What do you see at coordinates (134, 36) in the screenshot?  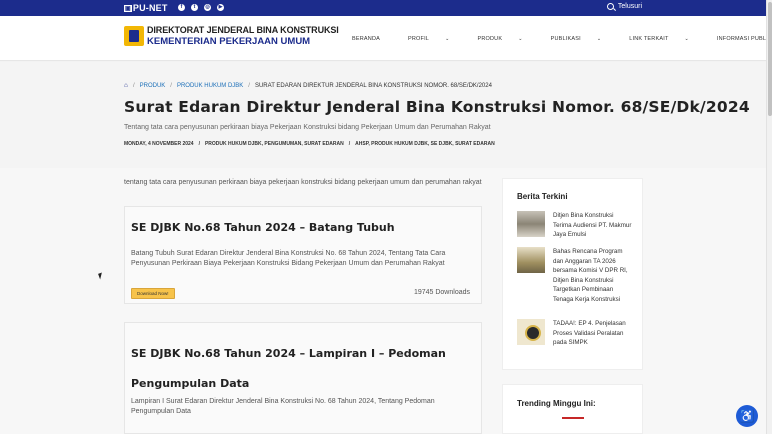 I see `ministry-emblem-icon` at bounding box center [134, 36].